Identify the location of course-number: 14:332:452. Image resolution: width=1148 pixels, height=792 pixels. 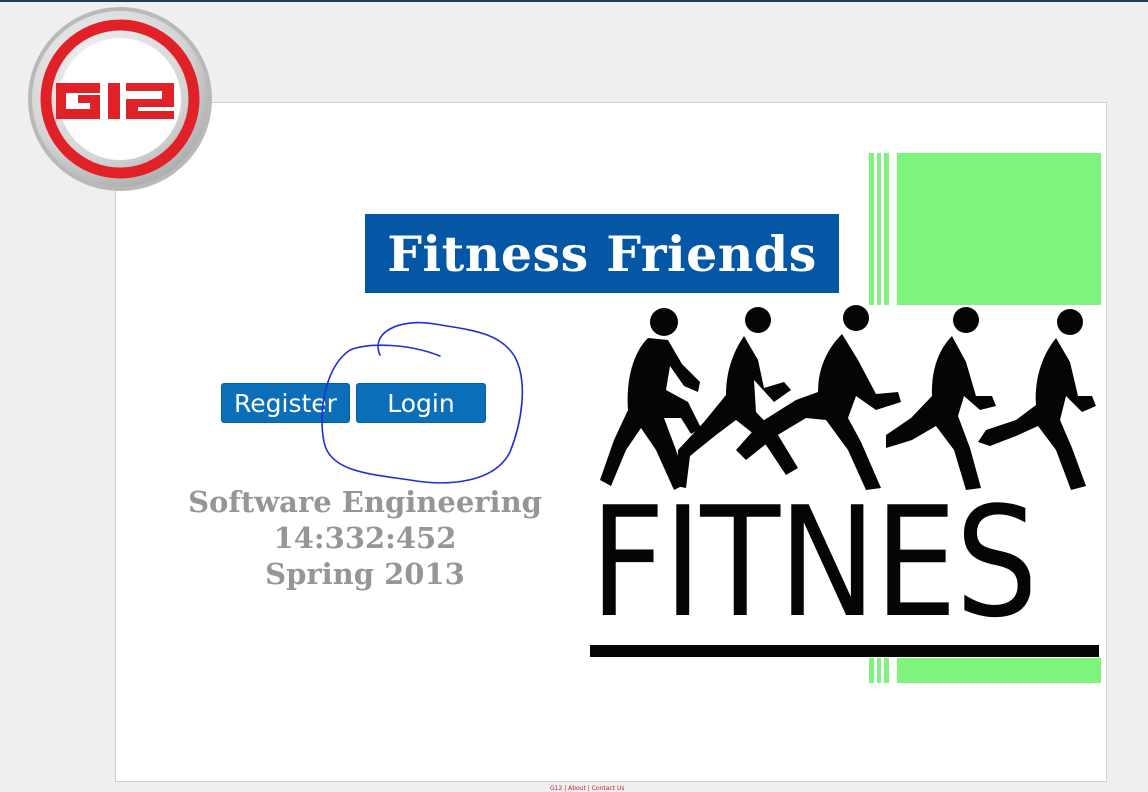
(365, 538).